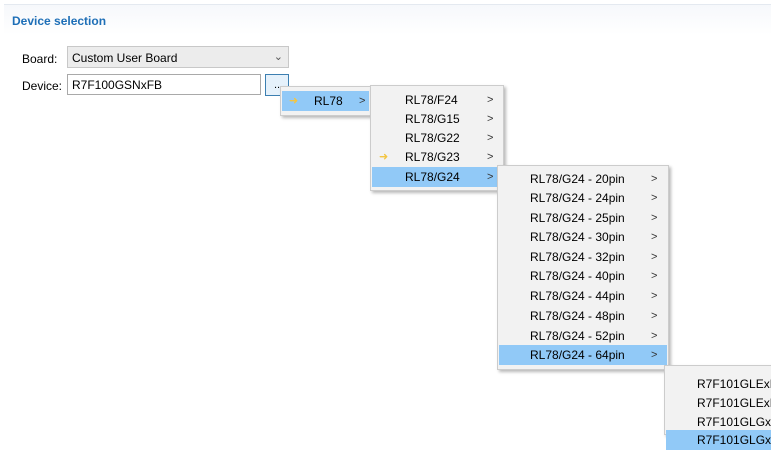 The image size is (771, 450). I want to click on menu-item-label: RL78/G15, so click(432, 119).